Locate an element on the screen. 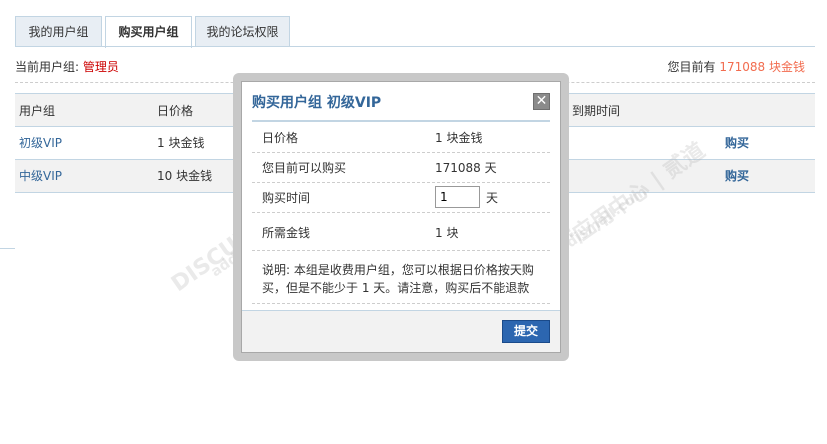 Image resolution: width=827 pixels, height=444 pixels. price-cell: 10 块金钱 is located at coordinates (185, 176).